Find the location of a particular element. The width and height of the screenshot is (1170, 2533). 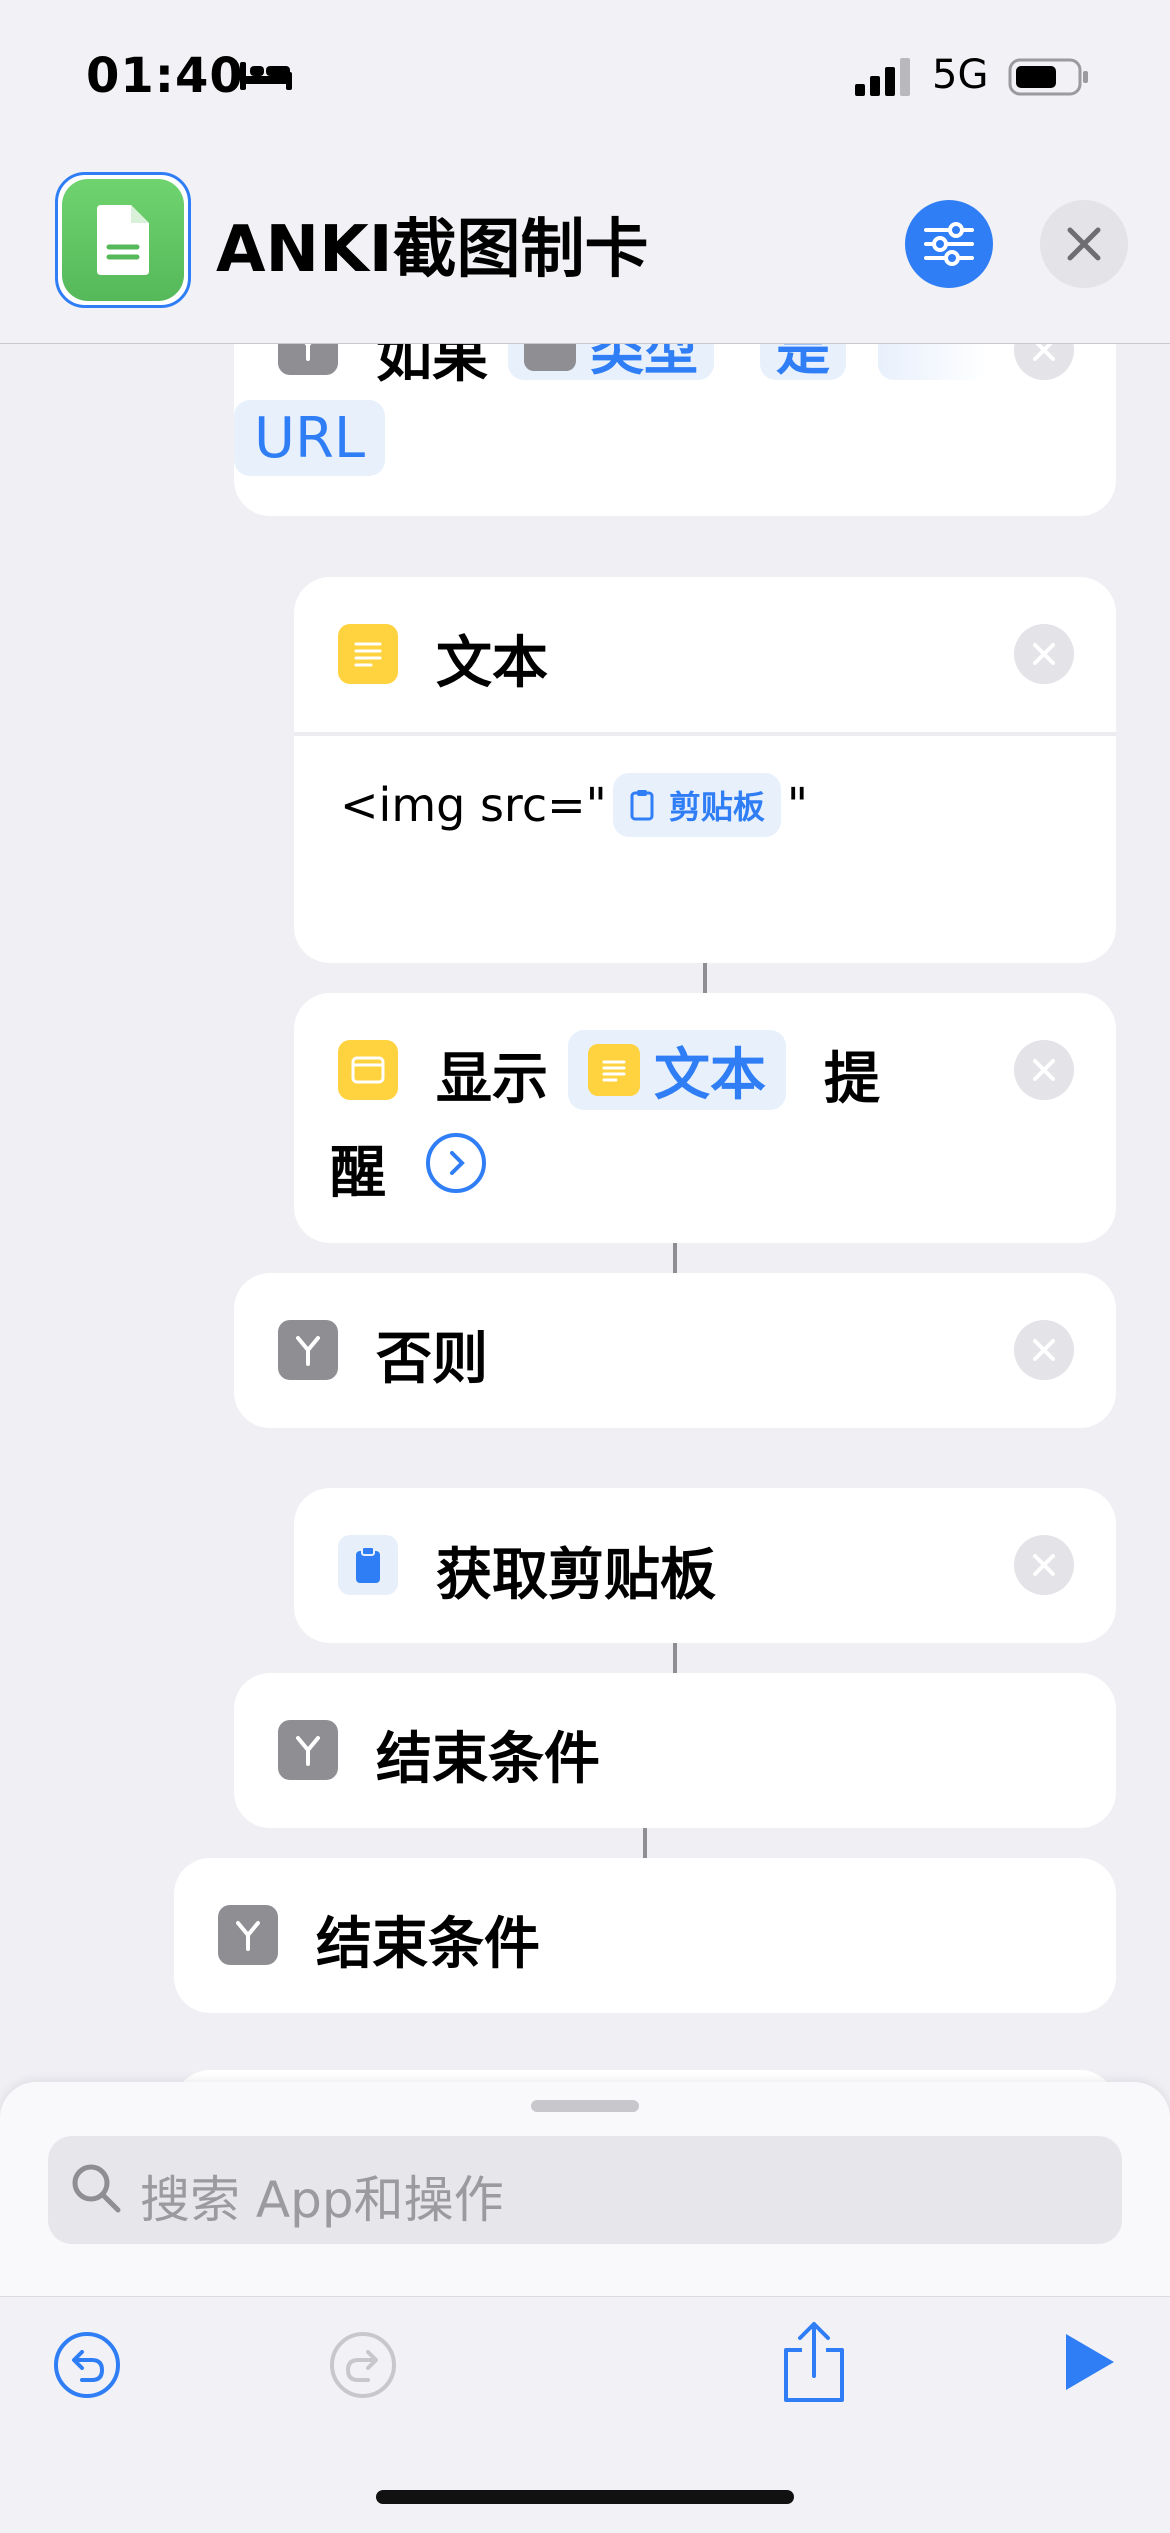

text-token-icon is located at coordinates (614, 1070).